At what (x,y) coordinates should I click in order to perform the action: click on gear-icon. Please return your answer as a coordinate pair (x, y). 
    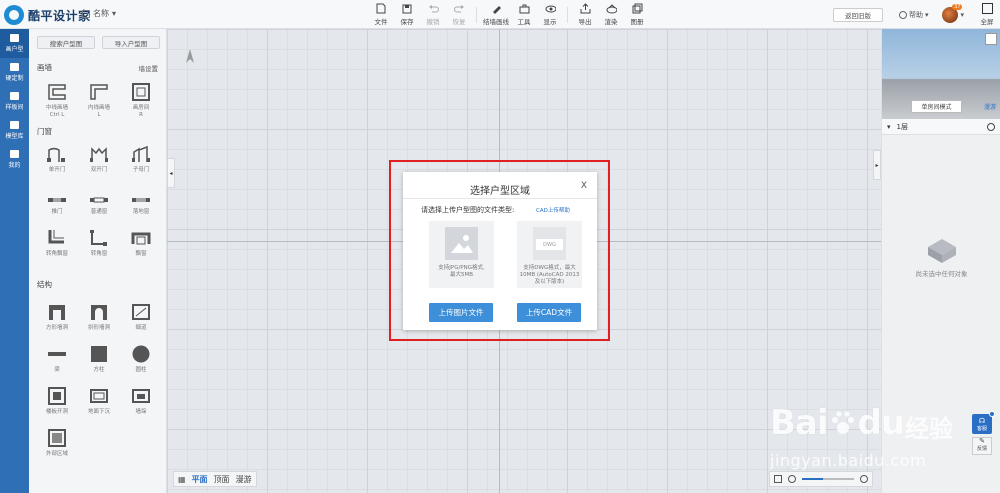
    Looking at the image, I should click on (991, 126).